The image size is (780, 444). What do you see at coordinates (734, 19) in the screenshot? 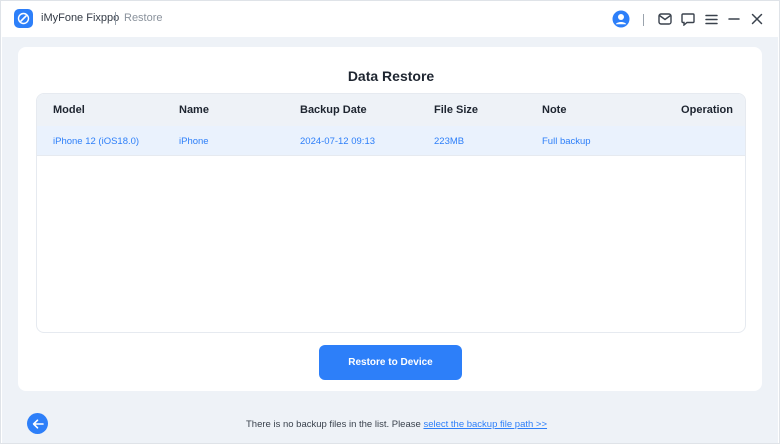
I see `minimize-icon` at bounding box center [734, 19].